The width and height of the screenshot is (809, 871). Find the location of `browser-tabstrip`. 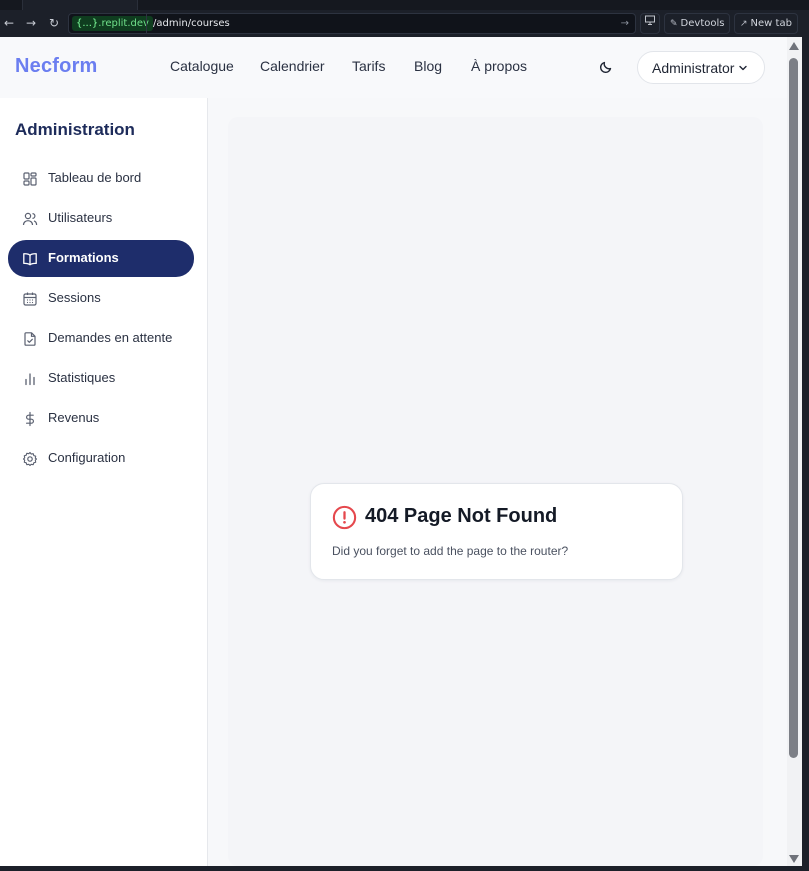

browser-tabstrip is located at coordinates (404, 5).